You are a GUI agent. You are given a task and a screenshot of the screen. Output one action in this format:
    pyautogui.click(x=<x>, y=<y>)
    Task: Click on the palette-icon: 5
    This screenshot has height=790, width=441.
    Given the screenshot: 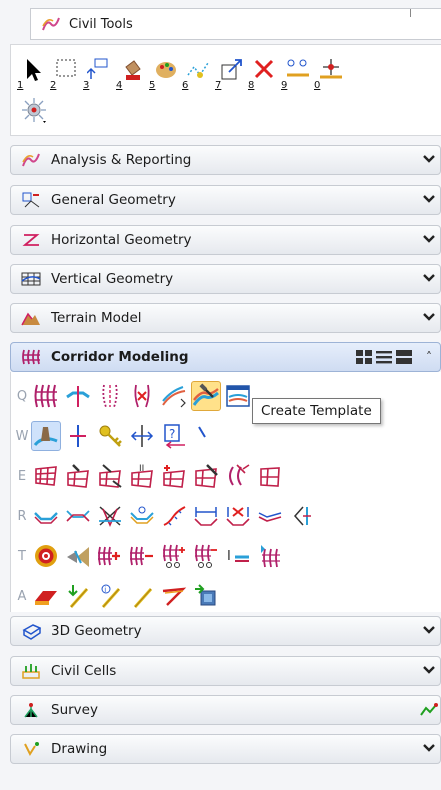 What is the action you would take?
    pyautogui.click(x=164, y=73)
    